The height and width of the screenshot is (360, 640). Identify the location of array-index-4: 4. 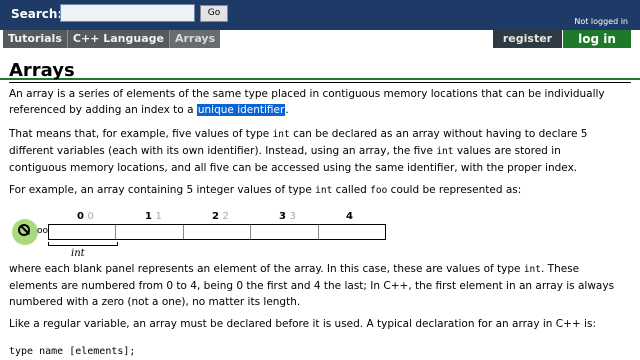
(349, 216).